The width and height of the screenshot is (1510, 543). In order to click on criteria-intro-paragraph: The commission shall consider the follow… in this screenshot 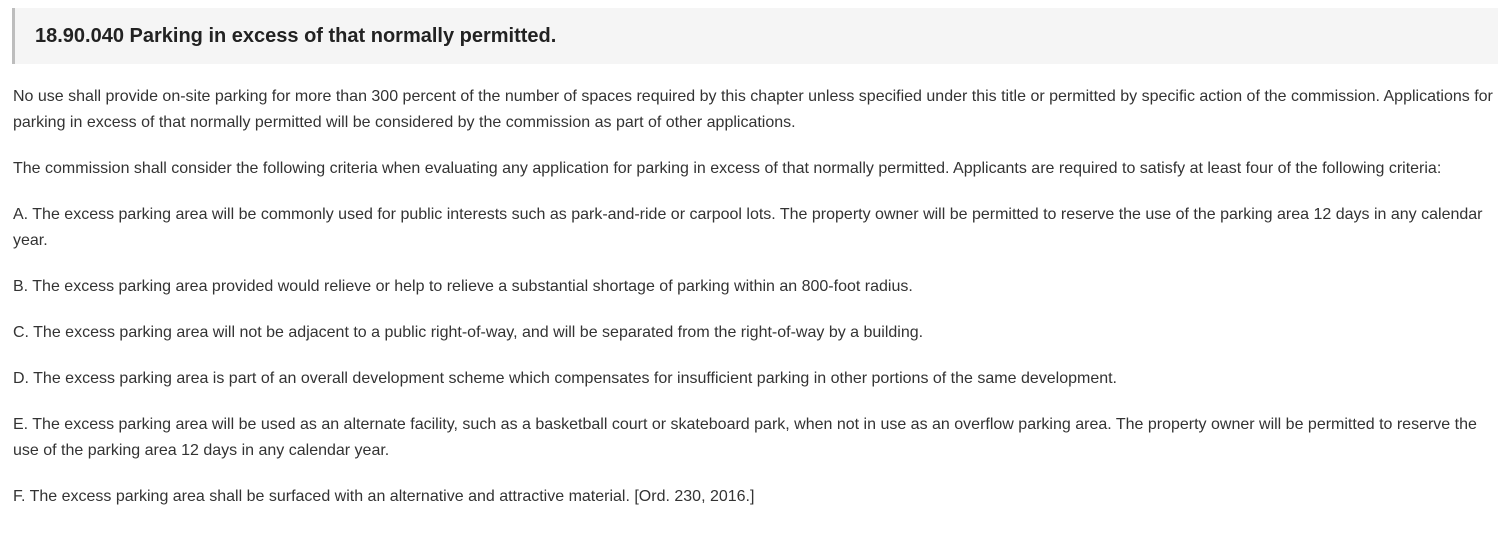, I will do `click(727, 168)`.